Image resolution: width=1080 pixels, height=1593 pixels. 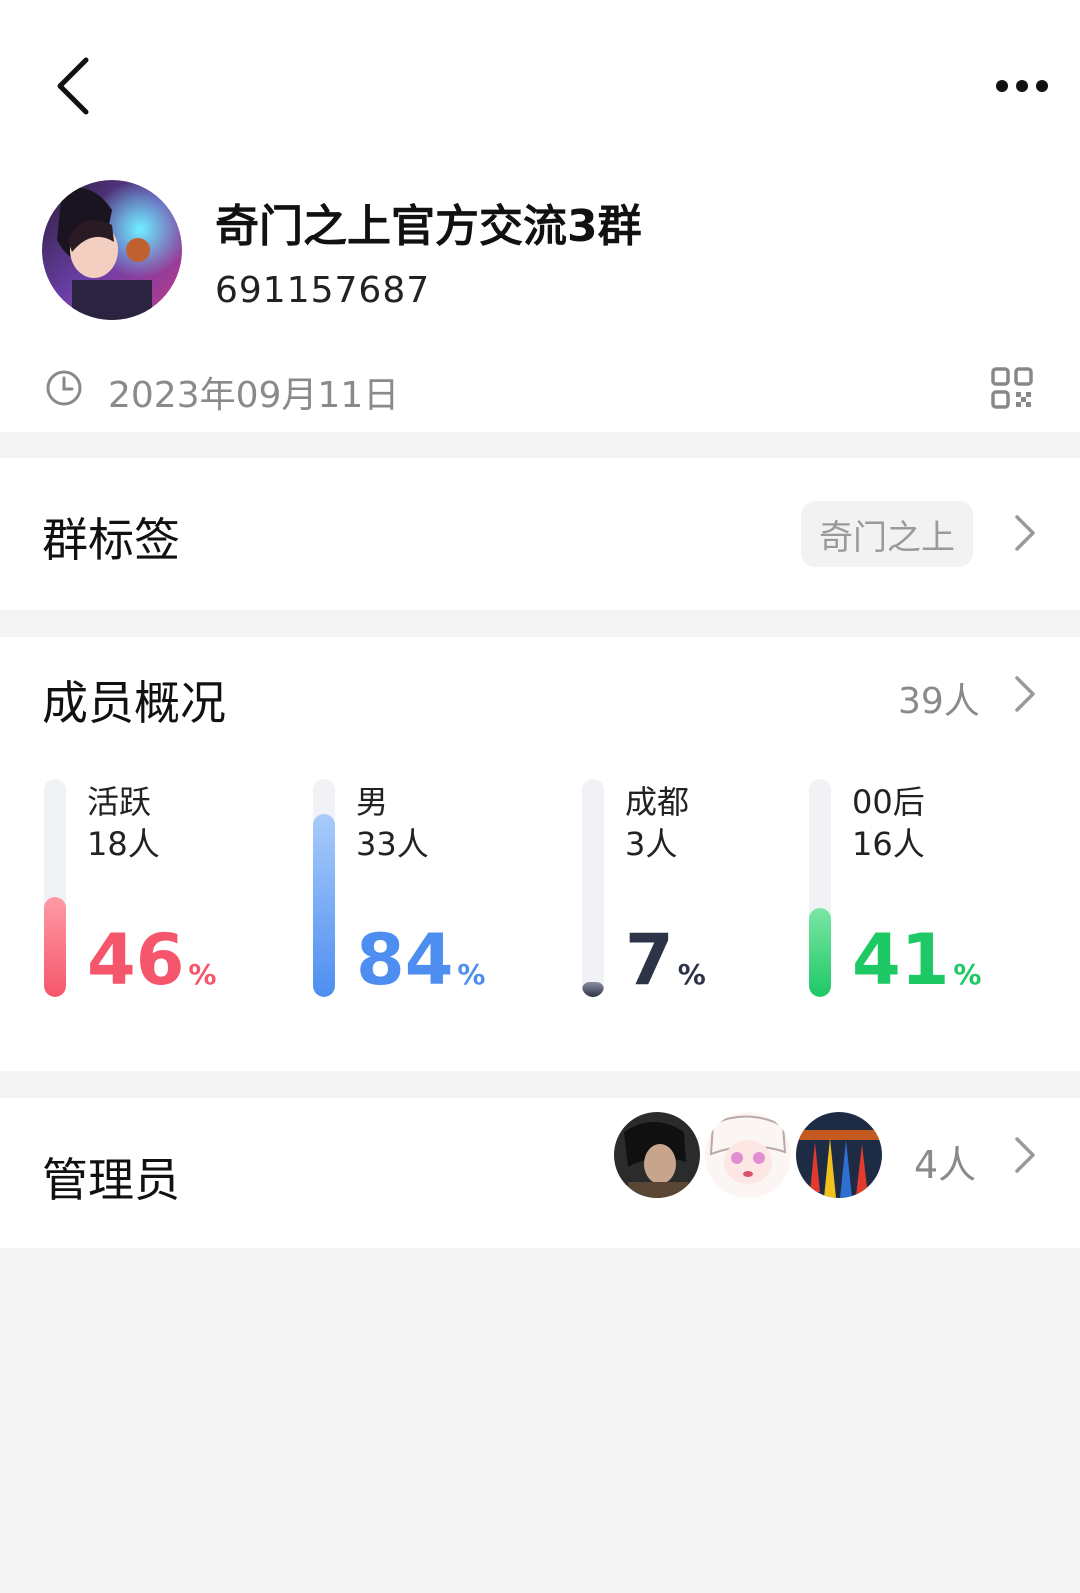 What do you see at coordinates (540, 1173) in the screenshot?
I see `admins-row: 管理员 4人` at bounding box center [540, 1173].